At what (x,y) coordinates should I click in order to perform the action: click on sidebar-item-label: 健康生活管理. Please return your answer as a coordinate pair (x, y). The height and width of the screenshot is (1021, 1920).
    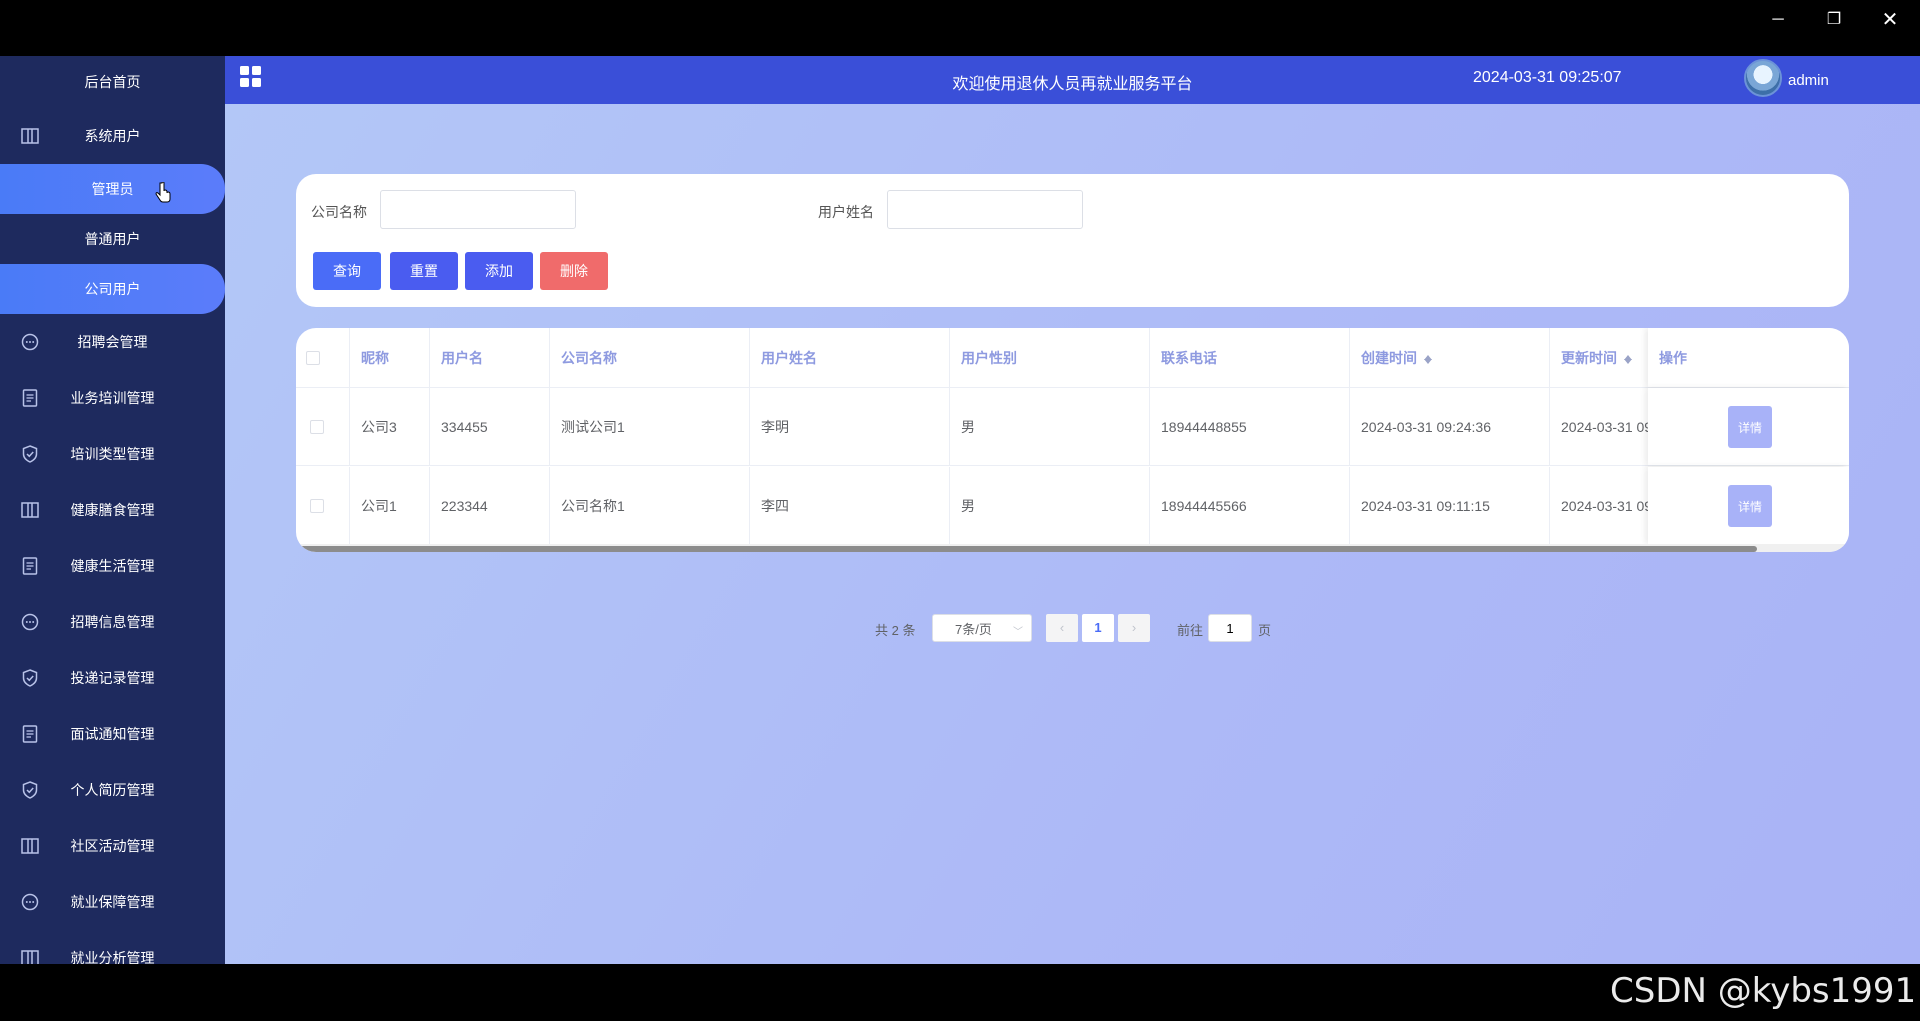
    Looking at the image, I should click on (112, 566).